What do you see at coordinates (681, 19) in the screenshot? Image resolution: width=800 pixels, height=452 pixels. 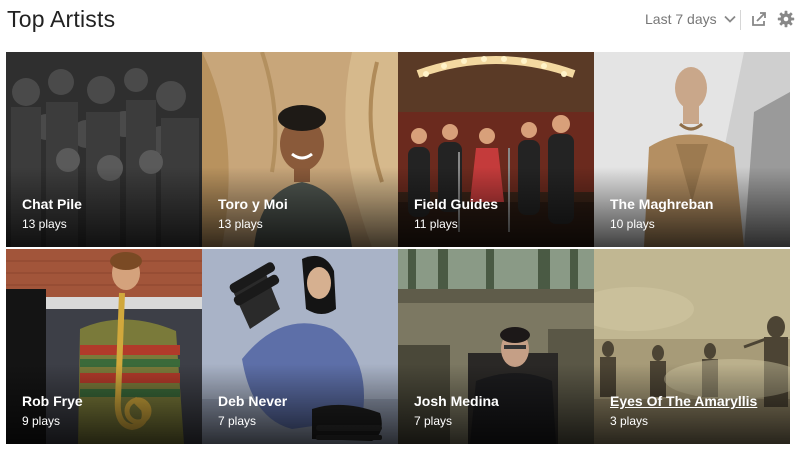 I see `date-range-label: Last 7 days` at bounding box center [681, 19].